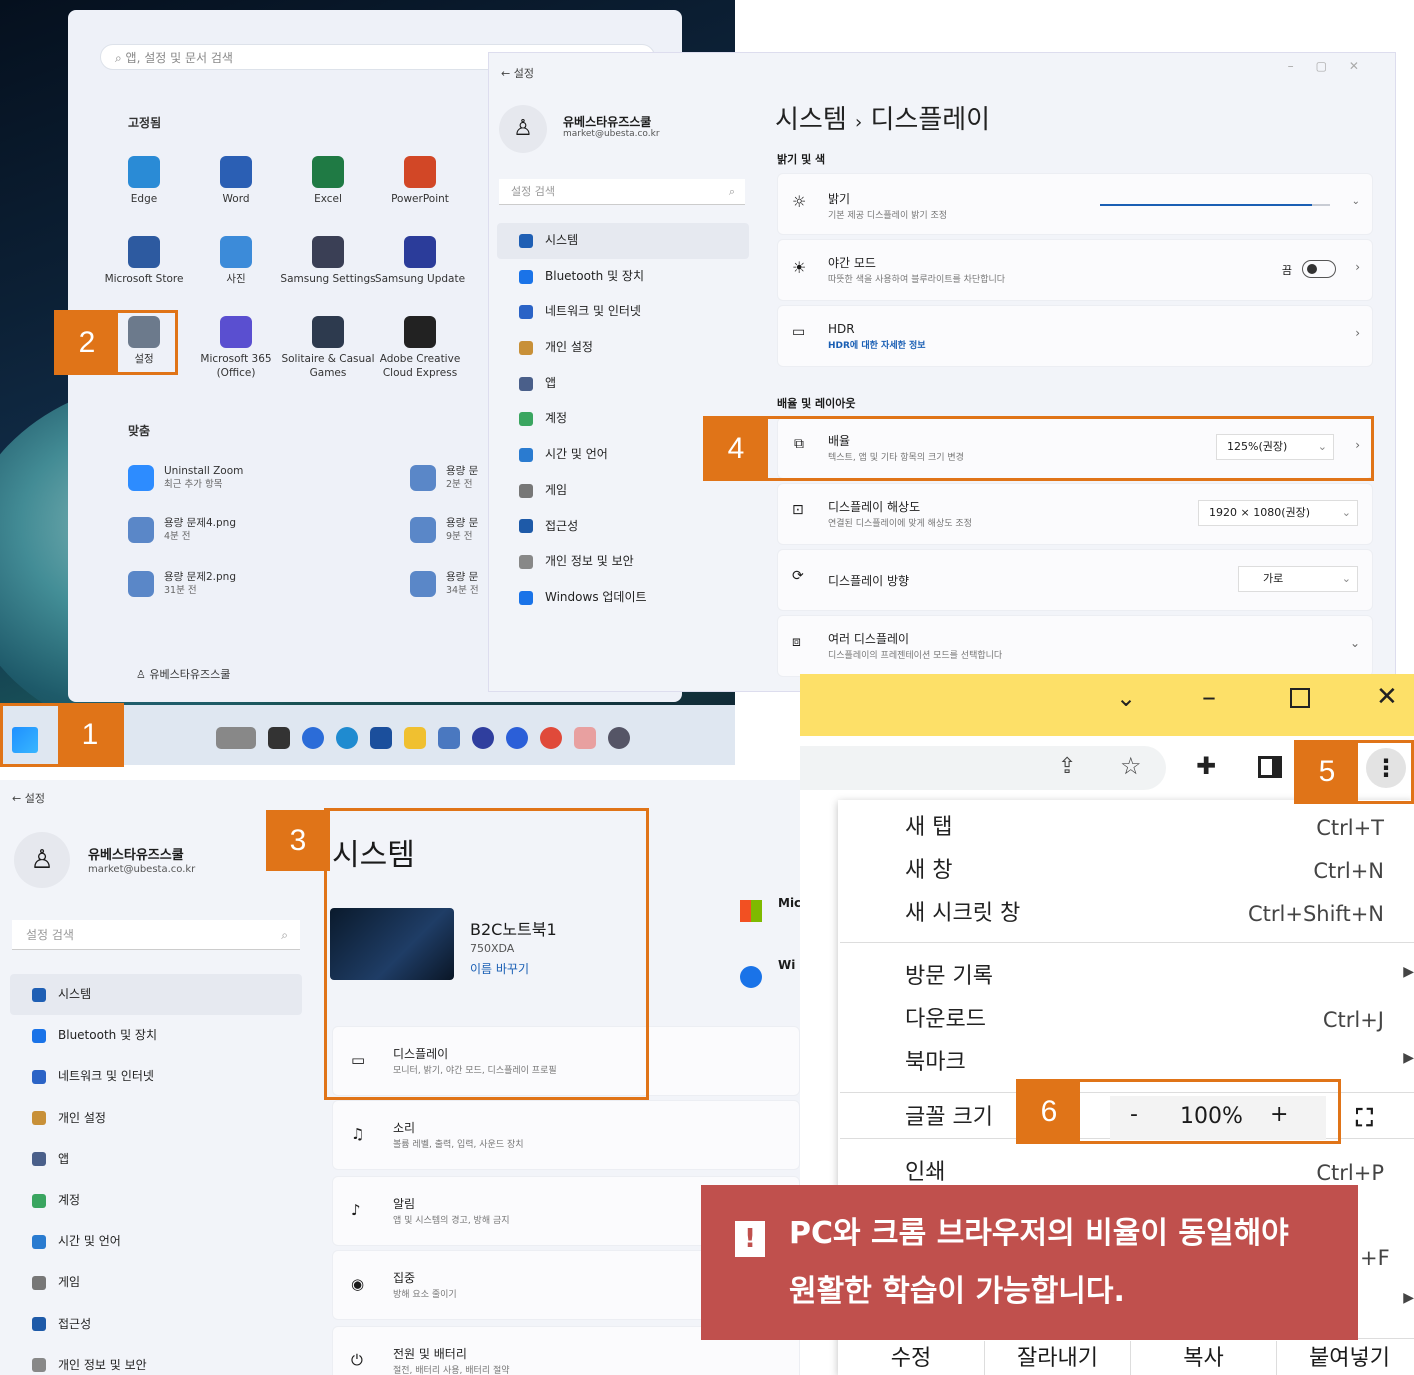 The image size is (1414, 1375). What do you see at coordinates (425, 1295) in the screenshot?
I see `system-item-desc: 방해 요소 줄이기` at bounding box center [425, 1295].